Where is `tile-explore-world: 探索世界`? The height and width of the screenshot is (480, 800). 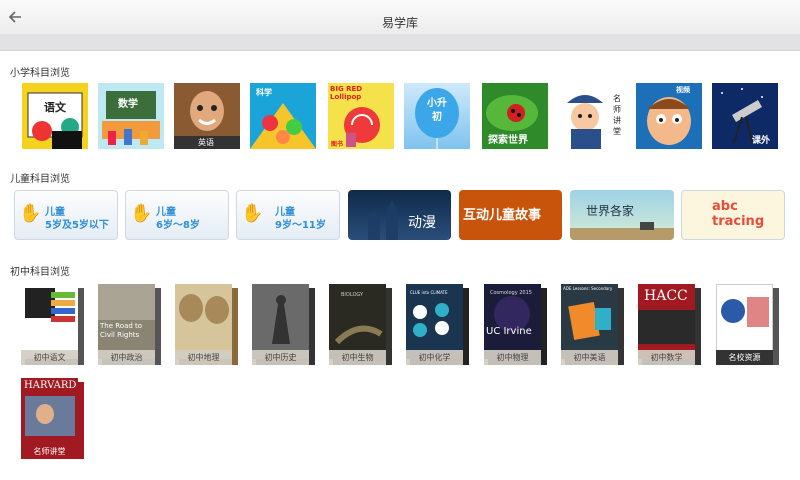
tile-explore-world: 探索世界 is located at coordinates (515, 116).